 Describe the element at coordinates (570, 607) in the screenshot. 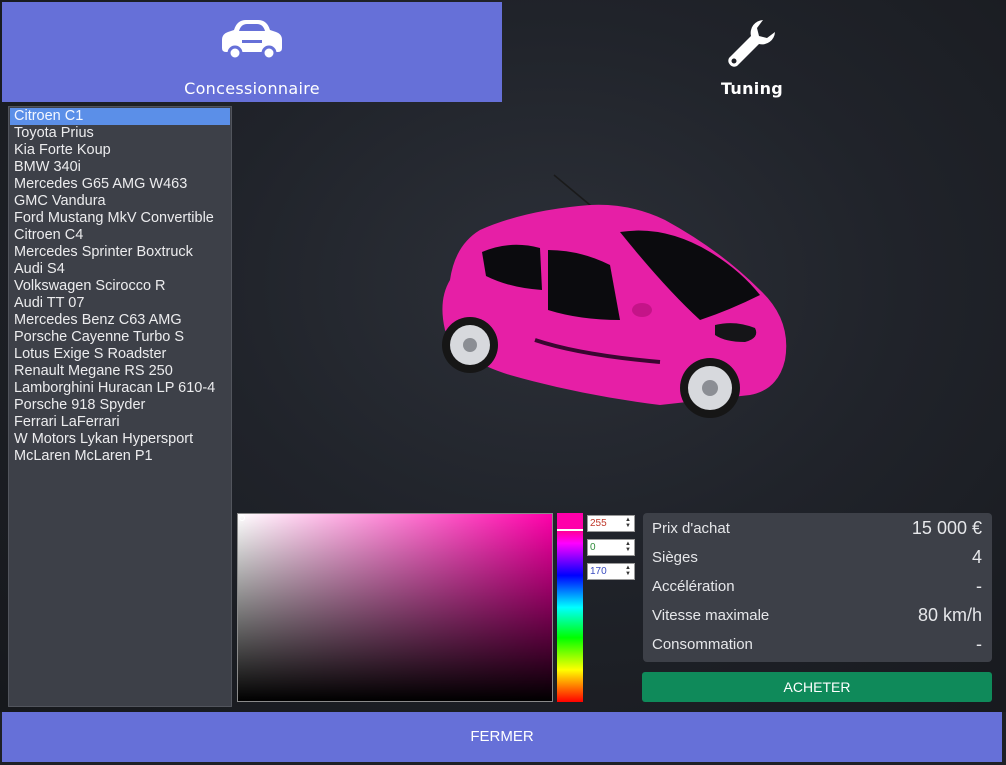

I see `hue-slider` at that location.